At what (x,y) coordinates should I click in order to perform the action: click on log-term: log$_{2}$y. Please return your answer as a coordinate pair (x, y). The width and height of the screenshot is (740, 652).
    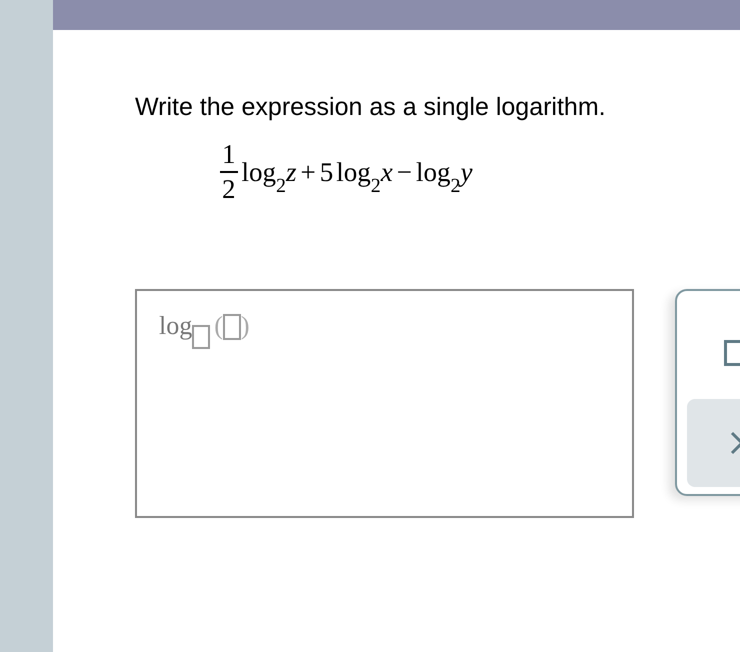
    Looking at the image, I should click on (444, 174).